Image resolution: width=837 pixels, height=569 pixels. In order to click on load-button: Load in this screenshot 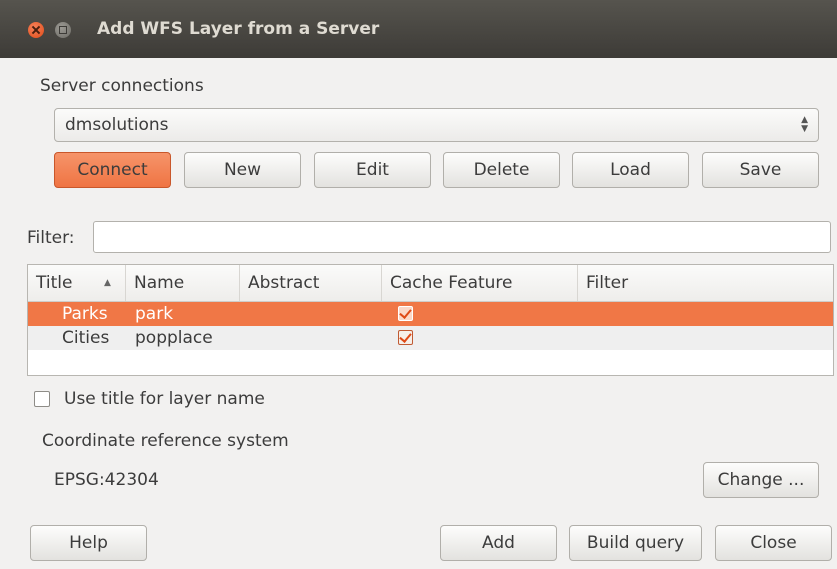, I will do `click(630, 170)`.